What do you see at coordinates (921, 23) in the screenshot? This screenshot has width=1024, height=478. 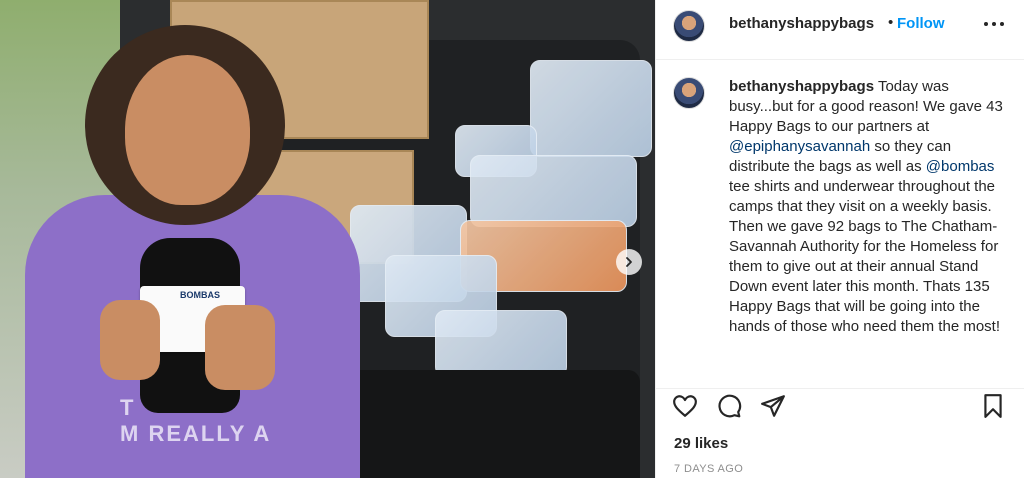 I see `follow-button: Follow` at bounding box center [921, 23].